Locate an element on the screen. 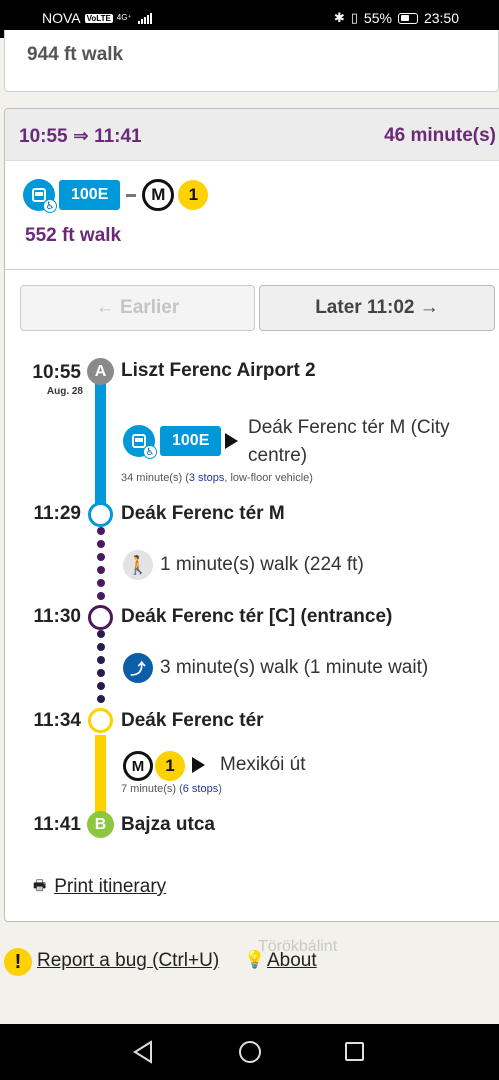 The height and width of the screenshot is (1080, 499). stop-name: Deák Ferenc tér M is located at coordinates (203, 513).